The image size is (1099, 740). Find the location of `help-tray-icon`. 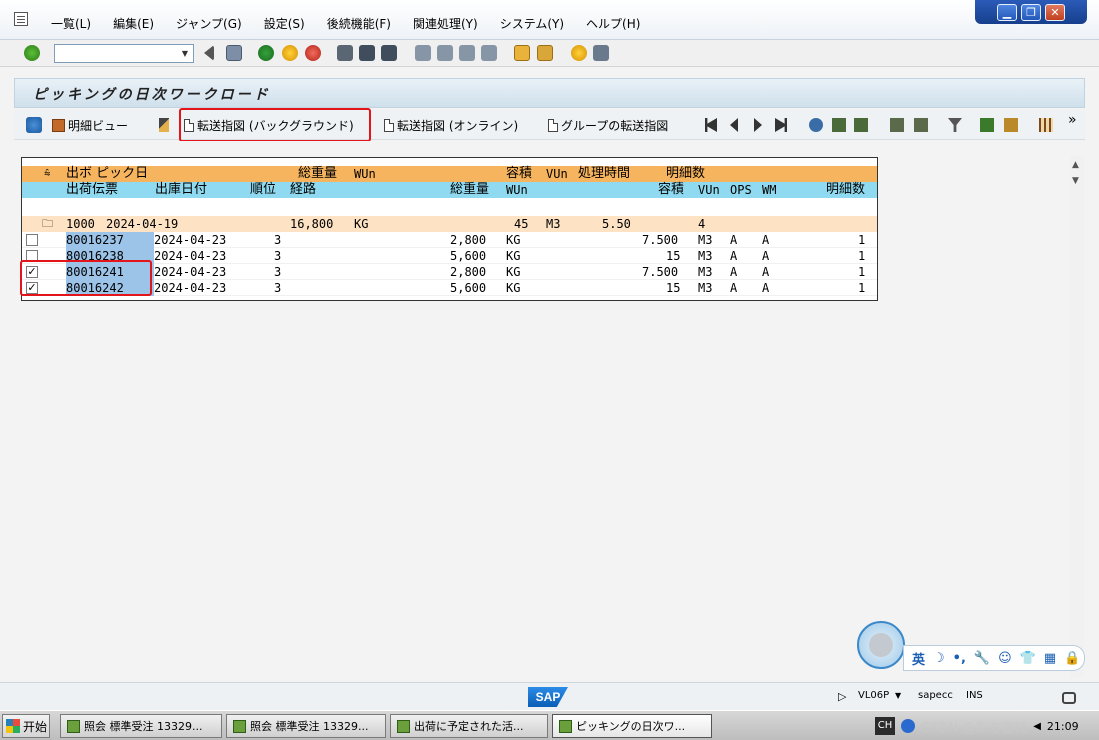

help-tray-icon is located at coordinates (908, 726).